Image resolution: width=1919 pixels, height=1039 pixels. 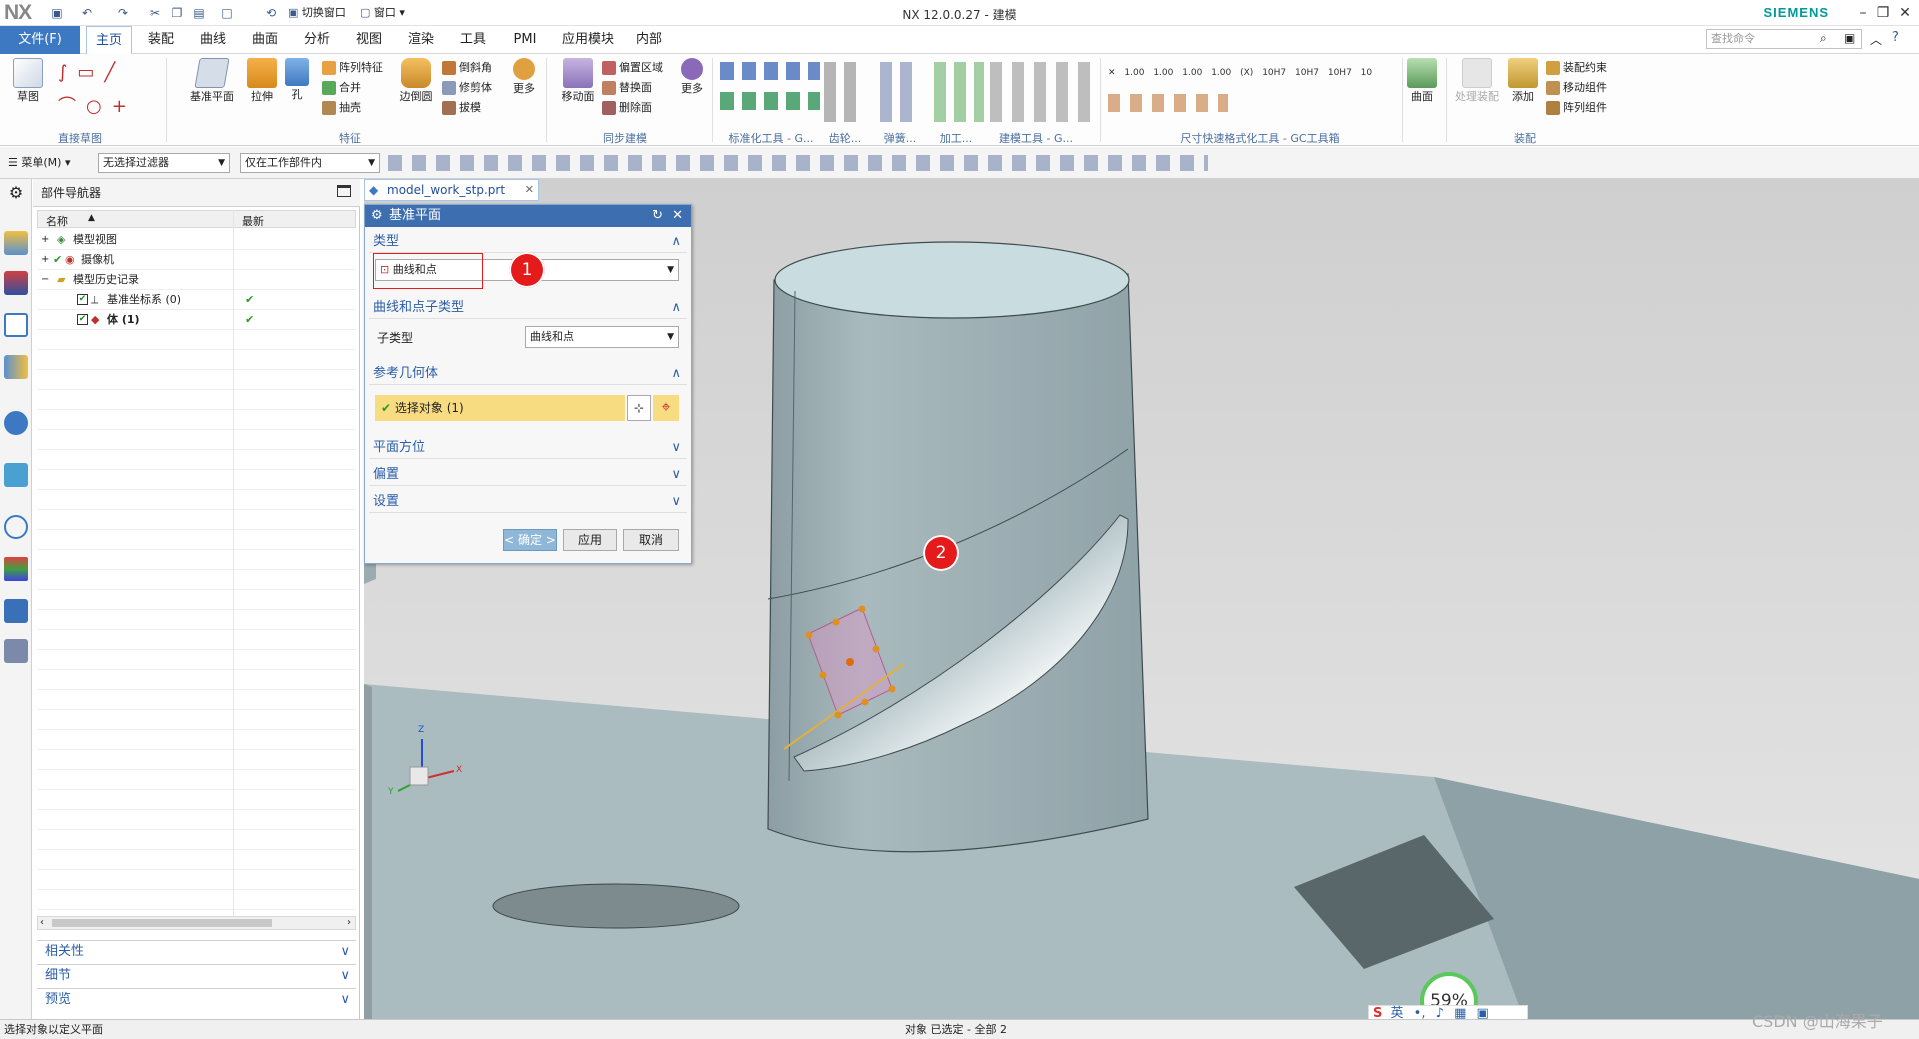 What do you see at coordinates (317, 40) in the screenshot?
I see `tab-analysis: 分析` at bounding box center [317, 40].